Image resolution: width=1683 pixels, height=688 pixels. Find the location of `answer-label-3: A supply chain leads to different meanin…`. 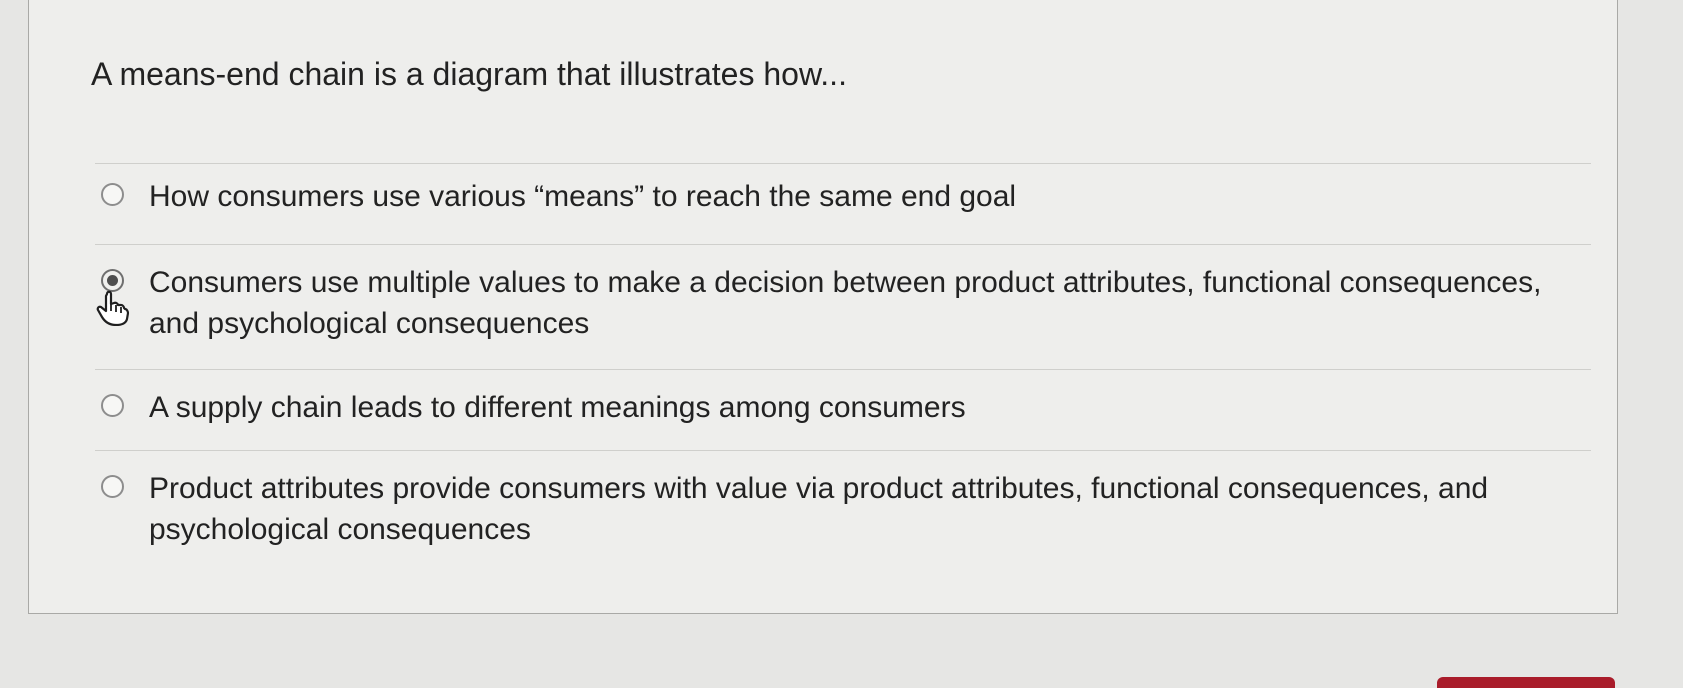

answer-label-3: A supply chain leads to different meanin… is located at coordinates (557, 407).